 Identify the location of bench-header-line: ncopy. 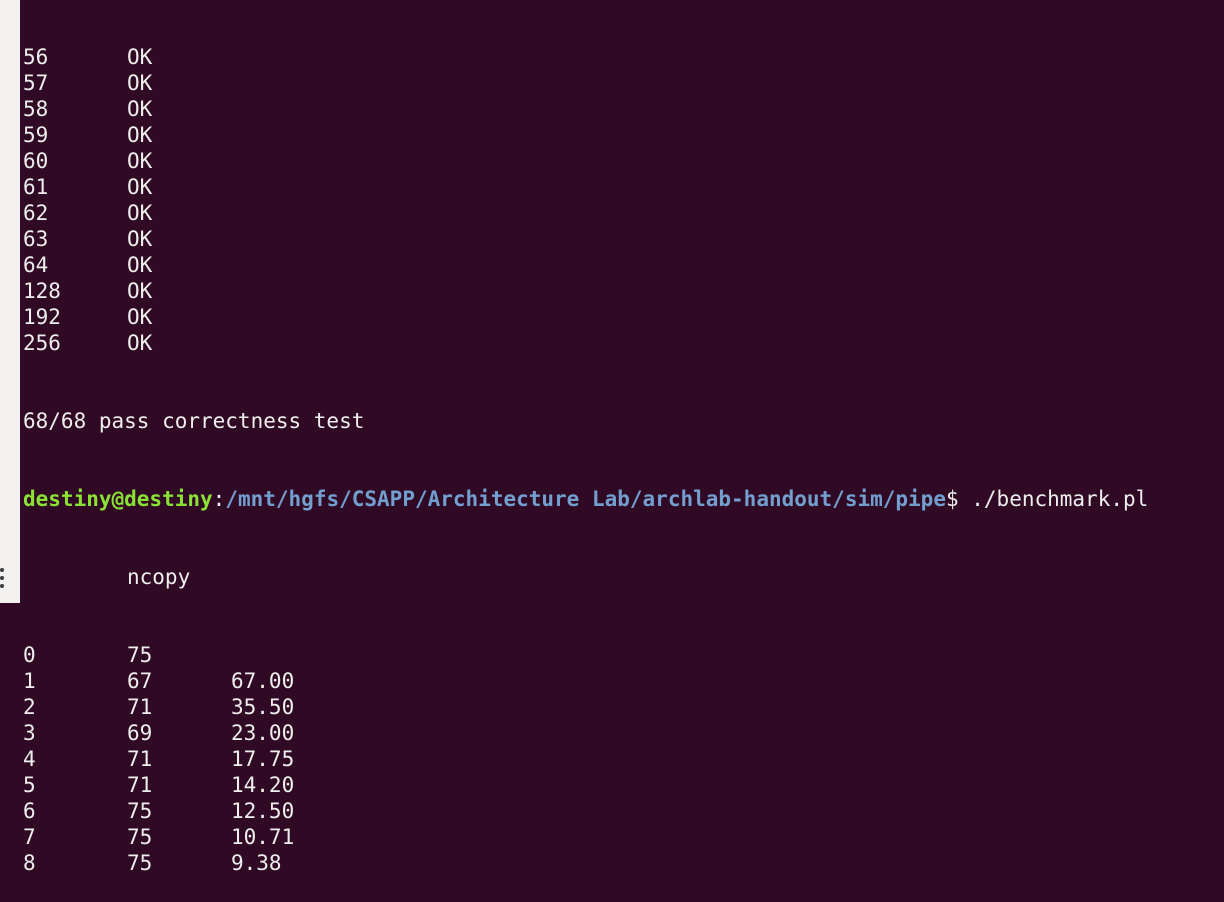
(618, 577).